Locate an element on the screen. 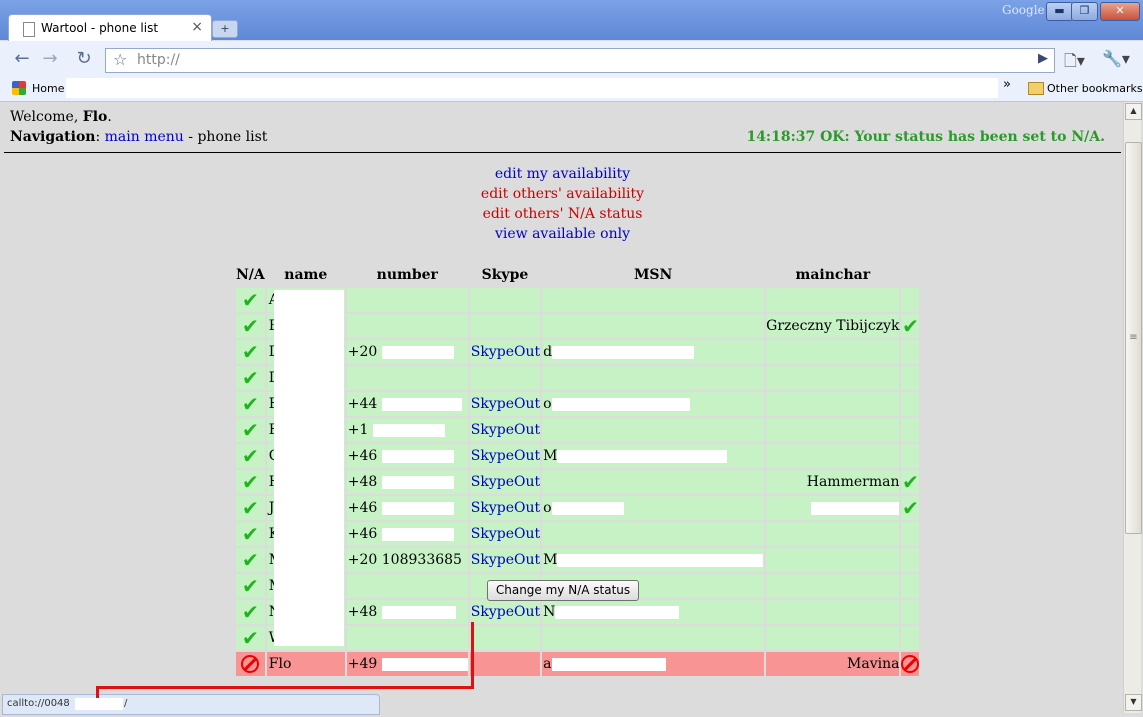 This screenshot has height=717, width=1143. minimize-button: ▬ is located at coordinates (1059, 11).